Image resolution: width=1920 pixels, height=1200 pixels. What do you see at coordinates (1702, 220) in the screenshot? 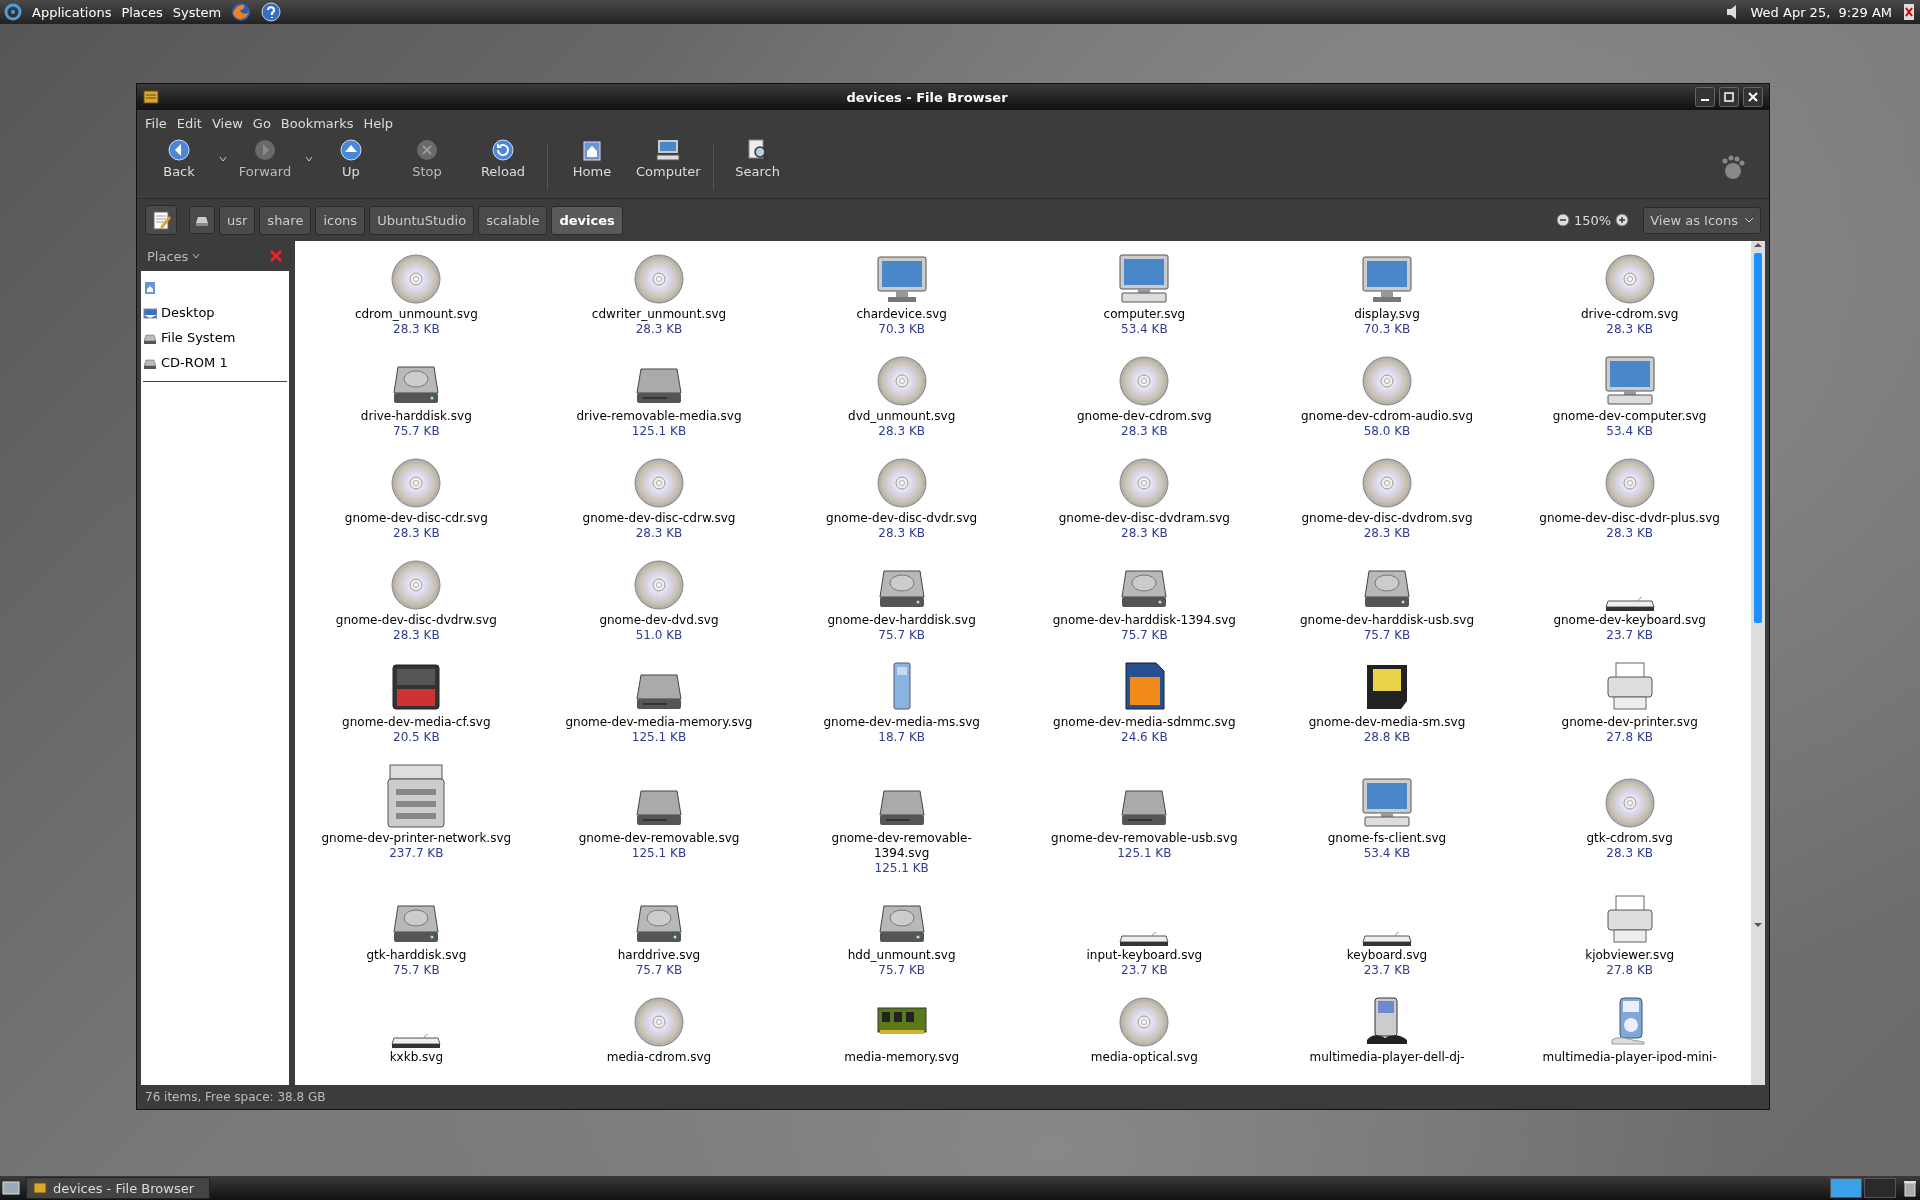
I see `view-mode-dropdown: View as Icons` at bounding box center [1702, 220].